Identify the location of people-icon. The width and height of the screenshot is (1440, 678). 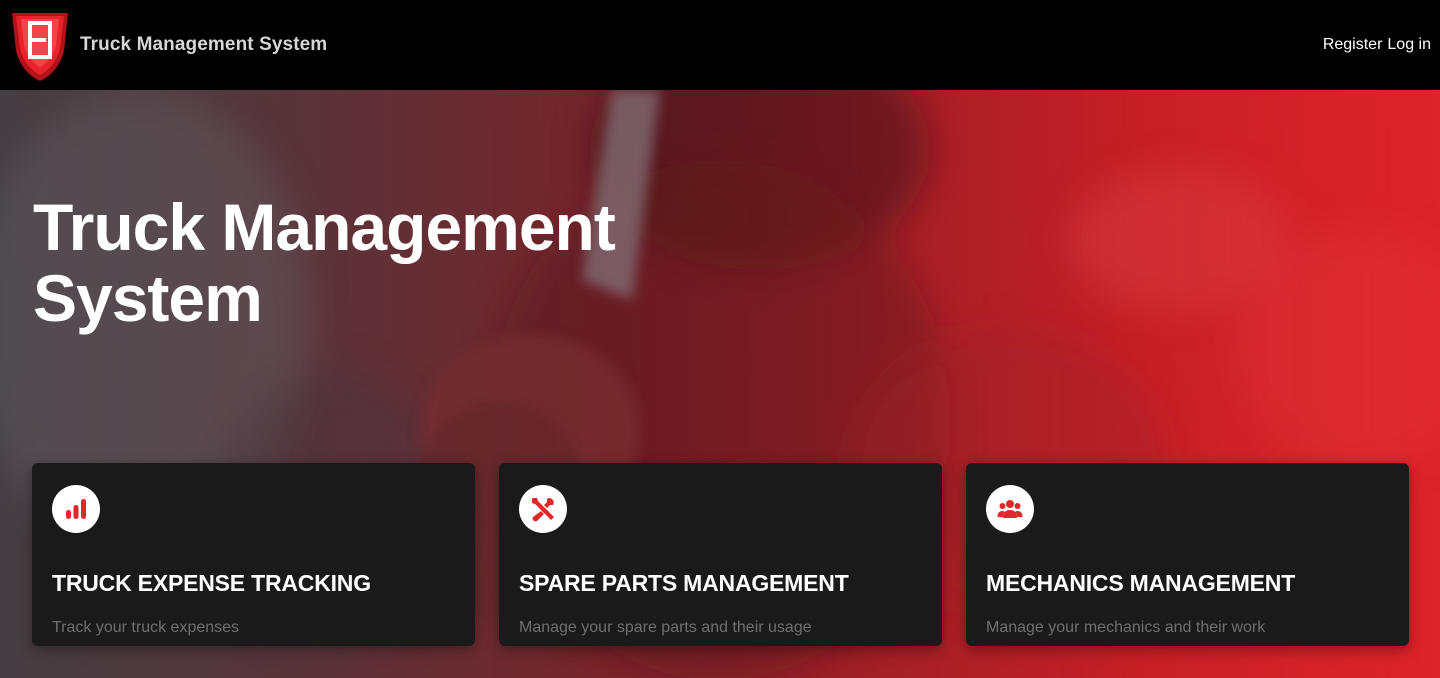
(1010, 509).